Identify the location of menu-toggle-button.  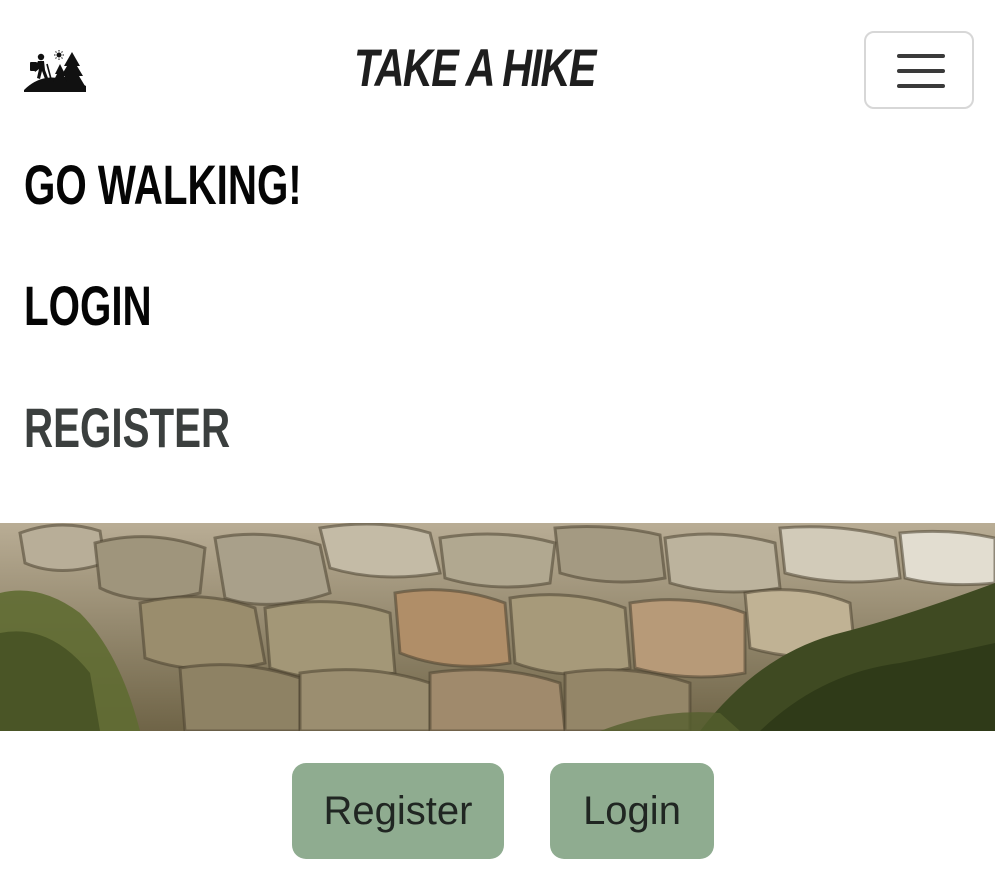
(919, 70).